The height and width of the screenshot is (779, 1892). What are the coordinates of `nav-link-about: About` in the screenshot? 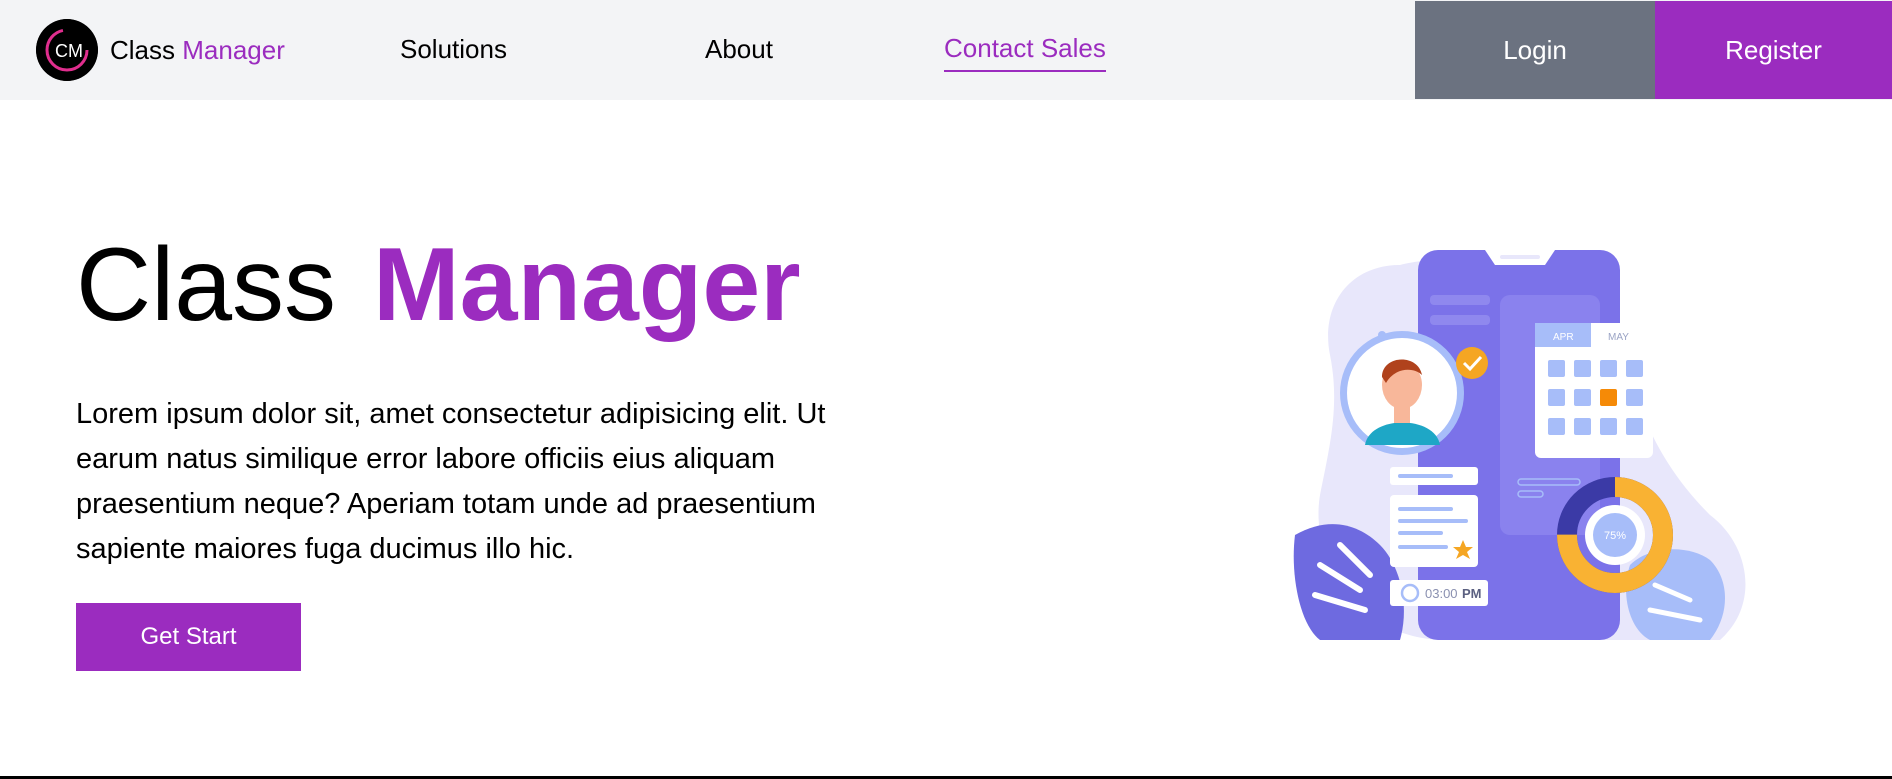 It's located at (739, 49).